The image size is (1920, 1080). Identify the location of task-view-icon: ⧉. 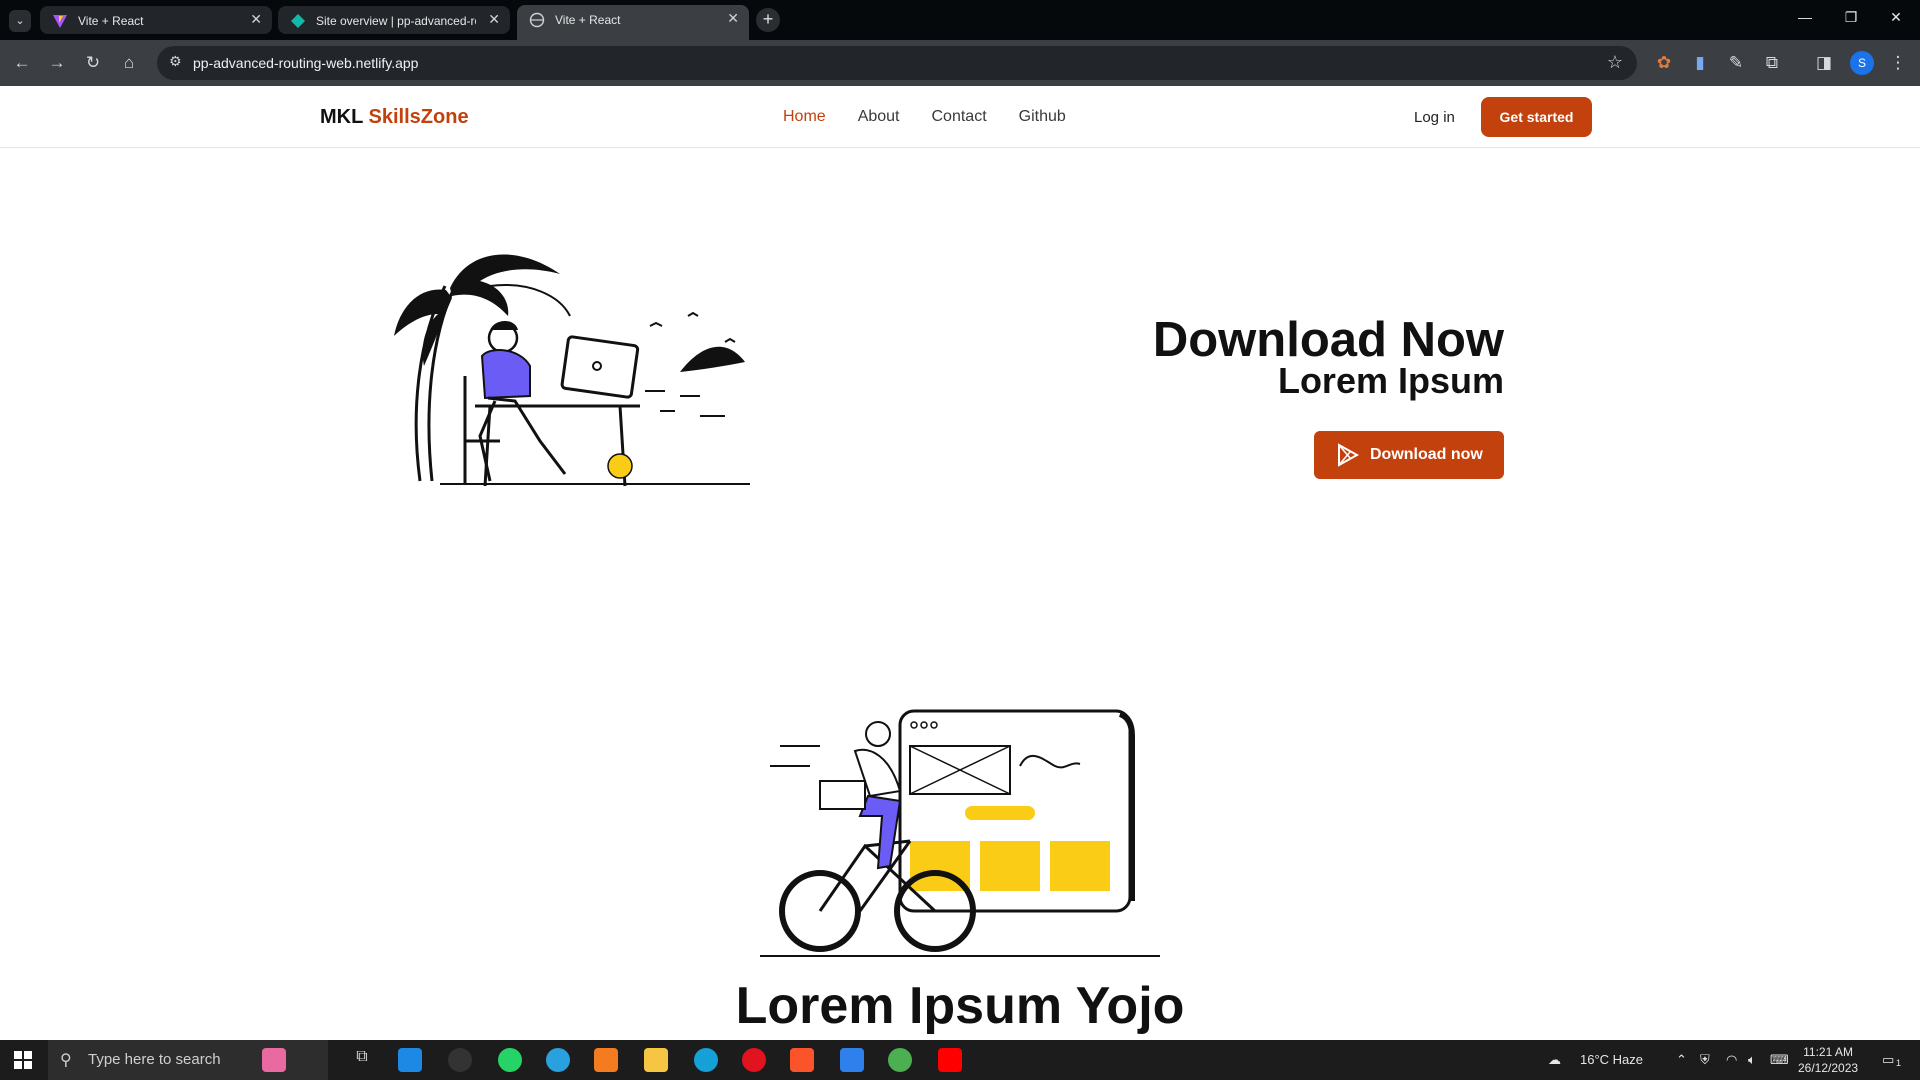
(362, 1060).